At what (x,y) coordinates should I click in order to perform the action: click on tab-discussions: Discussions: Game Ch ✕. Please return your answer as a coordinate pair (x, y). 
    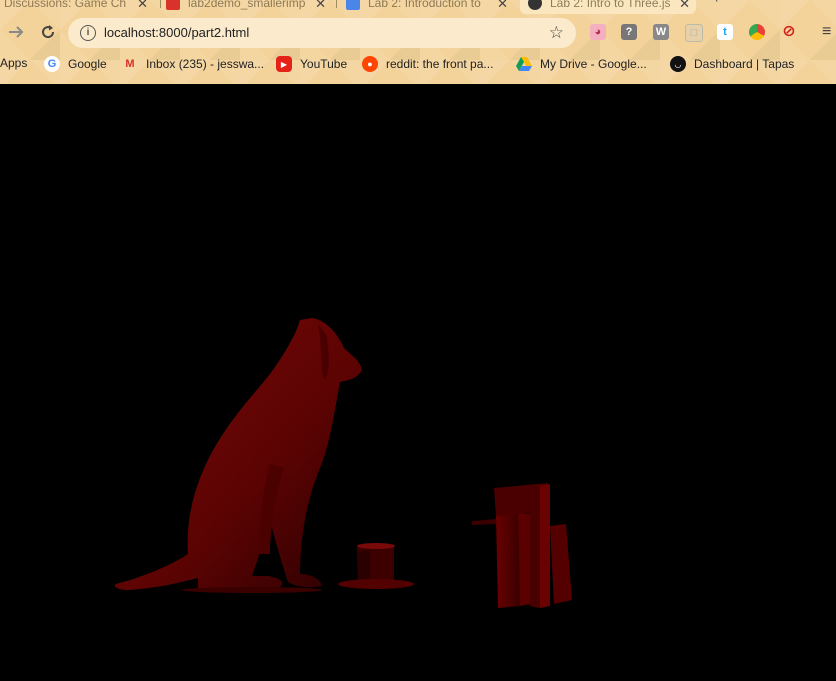
    Looking at the image, I should click on (79, 7).